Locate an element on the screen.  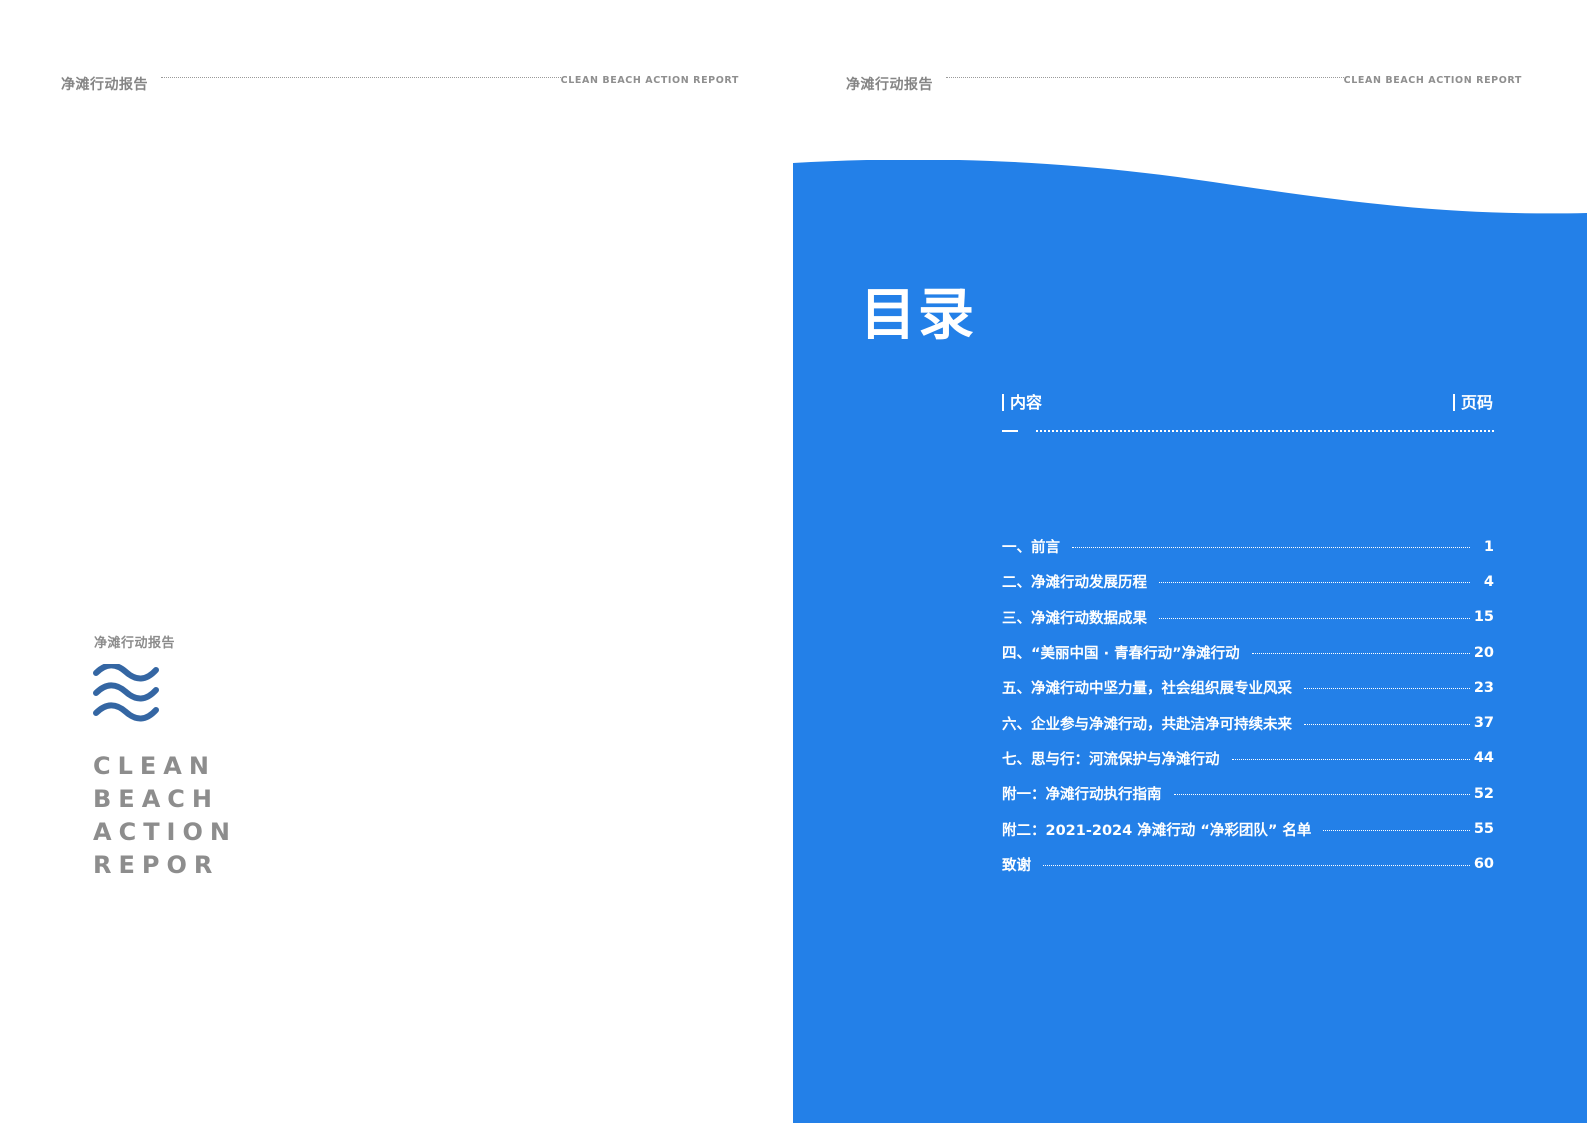
toc-entry-history: 二、净滩行动发展历程 4 is located at coordinates (1248, 581).